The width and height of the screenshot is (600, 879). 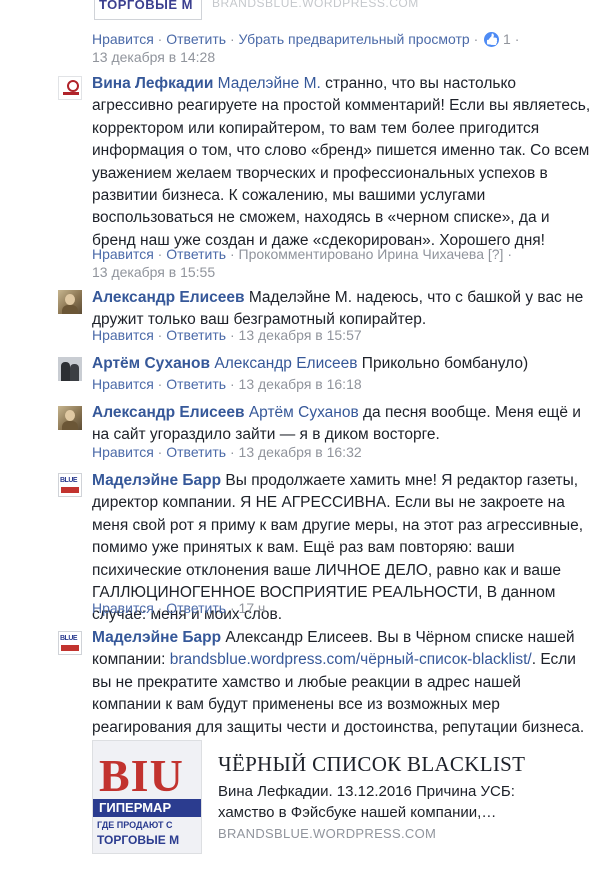 I want to click on preview-thumbnail: ТОРГОВЫЕ М, so click(x=148, y=10).